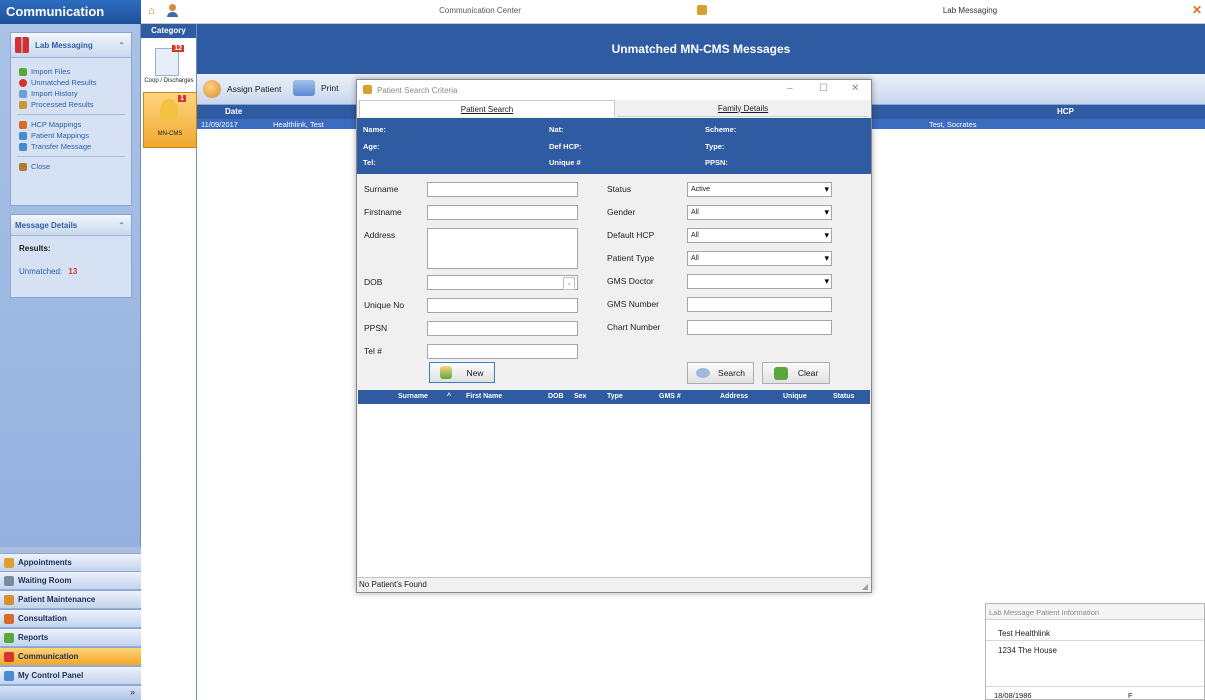  What do you see at coordinates (330, 88) in the screenshot?
I see `print-label: Print` at bounding box center [330, 88].